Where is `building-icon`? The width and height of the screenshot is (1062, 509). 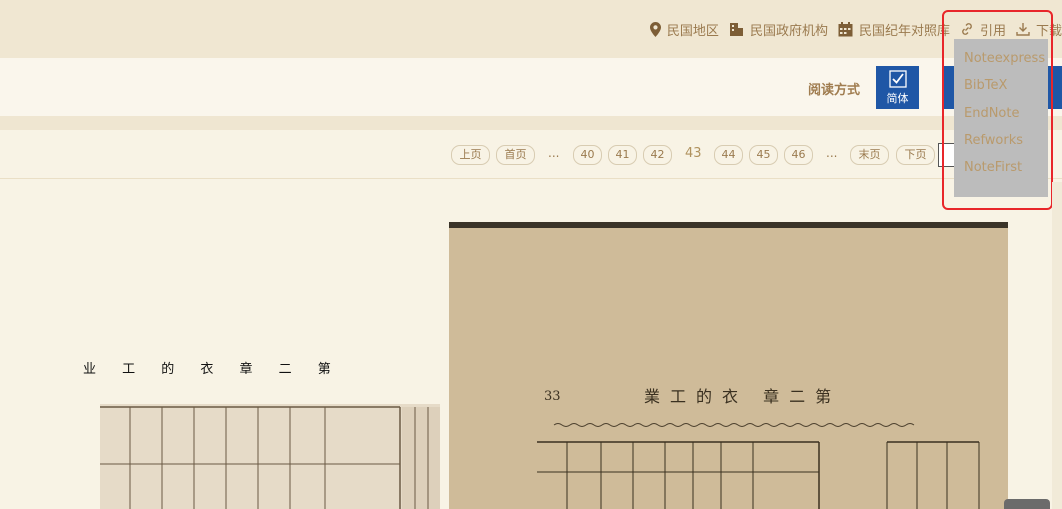 building-icon is located at coordinates (736, 29).